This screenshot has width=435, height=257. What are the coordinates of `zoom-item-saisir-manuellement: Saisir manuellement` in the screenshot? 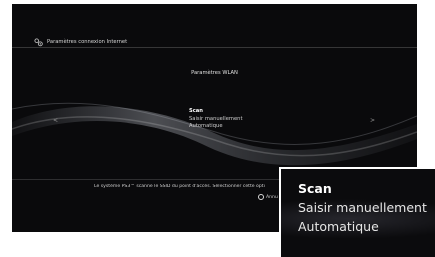 It's located at (362, 208).